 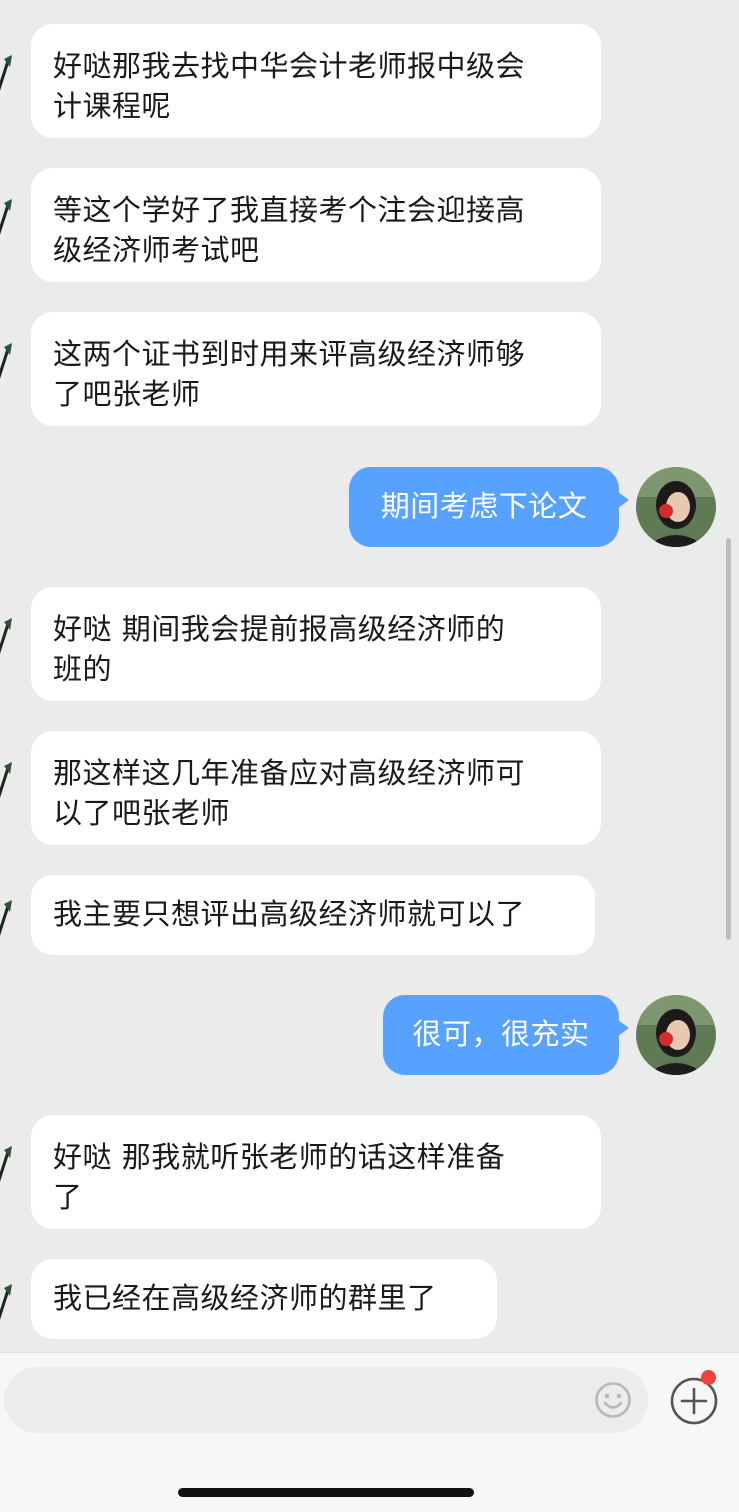 I want to click on message-text: 我已经在高级经济师的群里了, so click(x=245, y=1298).